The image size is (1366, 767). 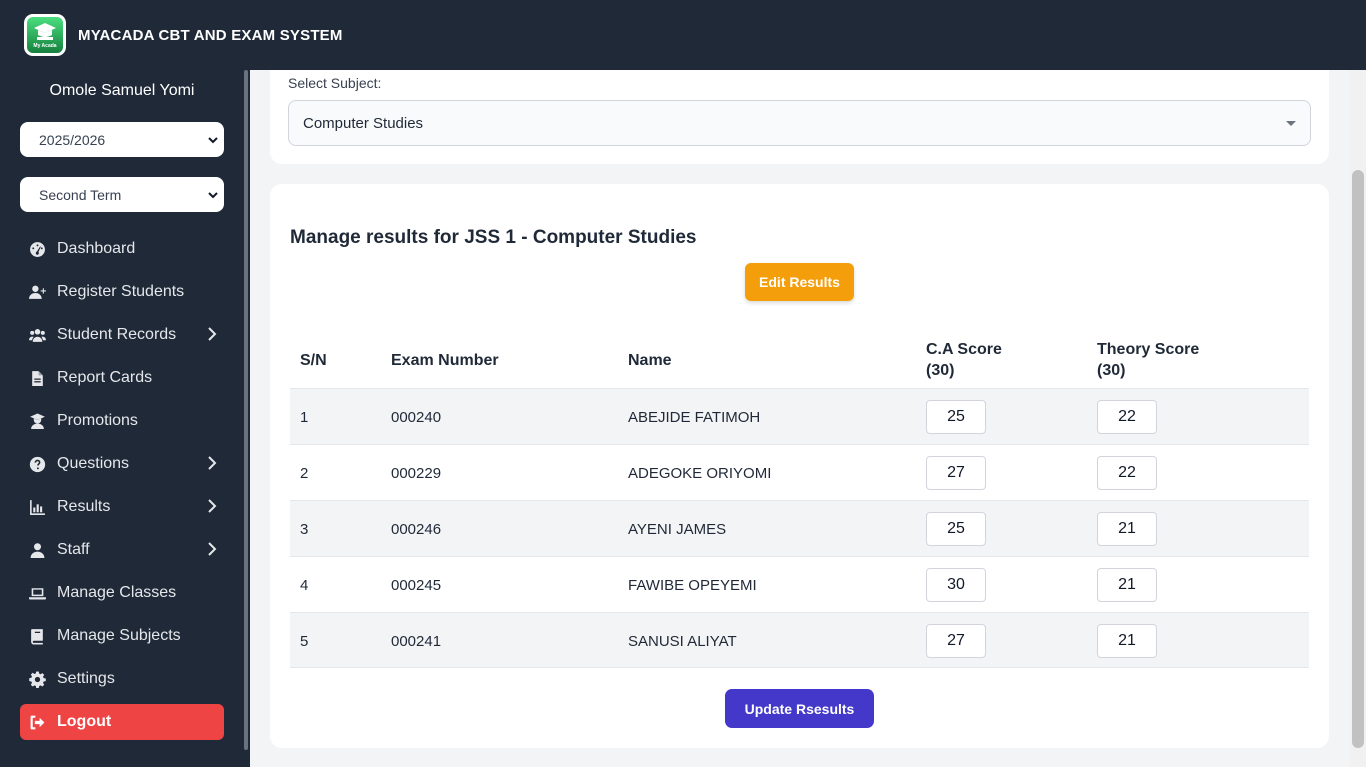 I want to click on users-icon, so click(x=37, y=335).